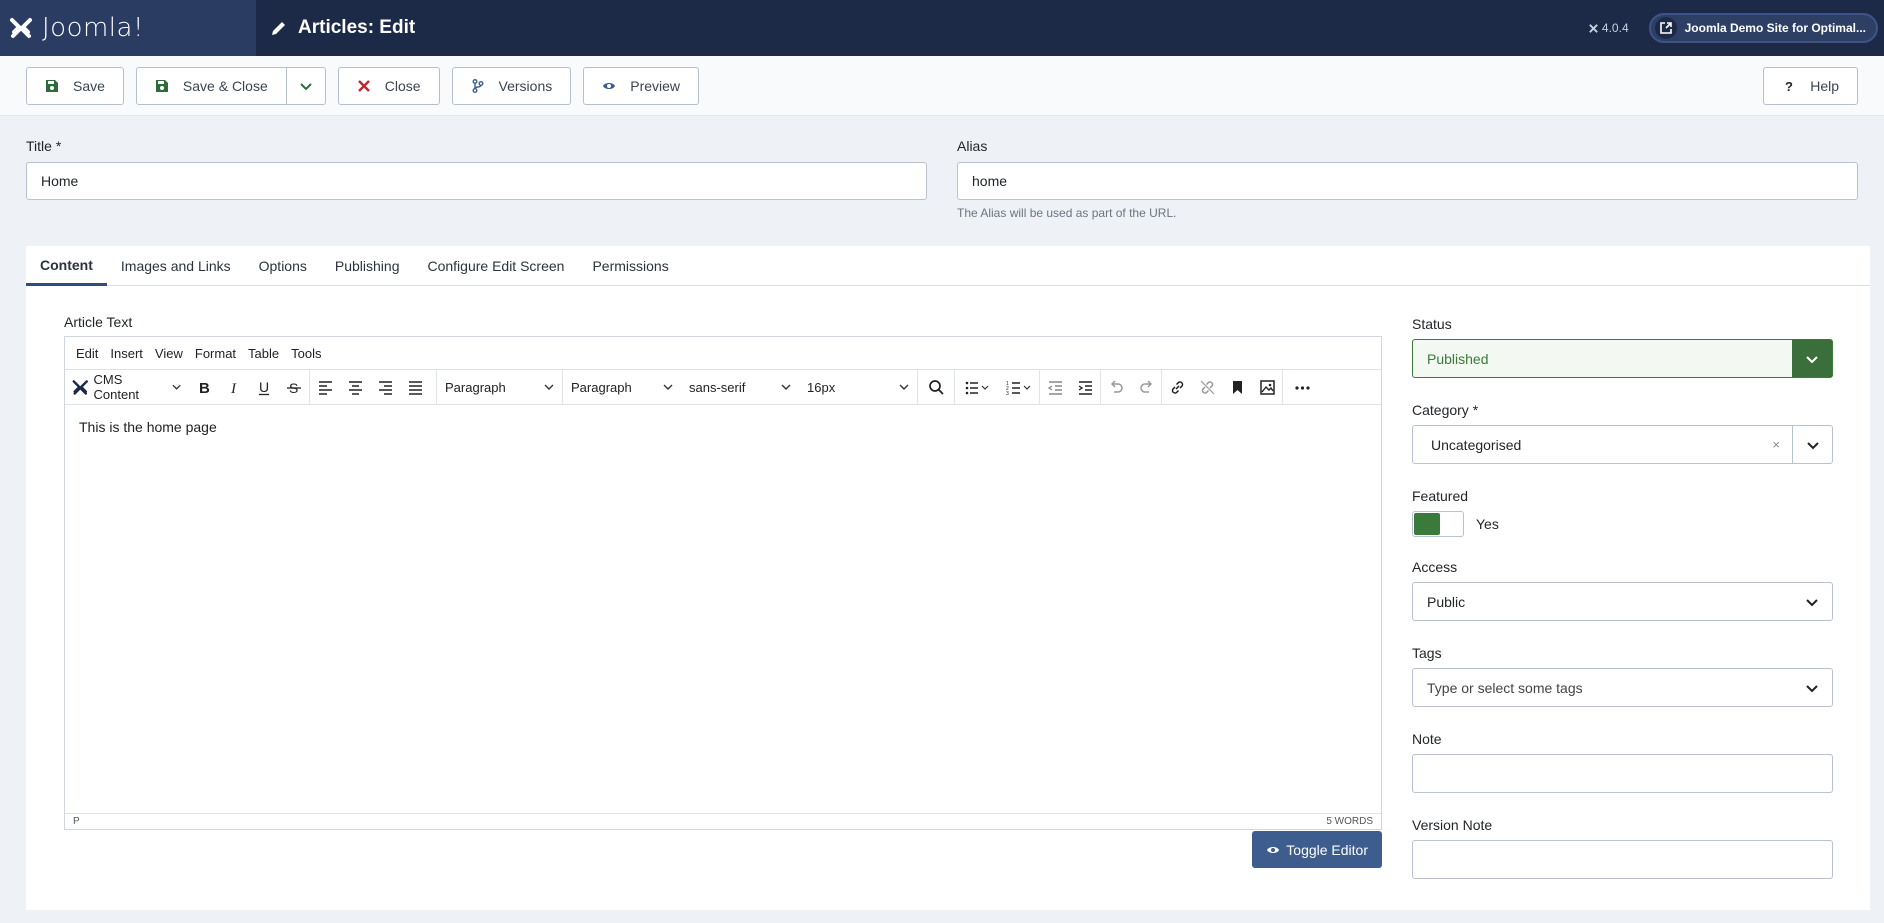 The width and height of the screenshot is (1884, 923). Describe the element at coordinates (1427, 653) in the screenshot. I see `tags-label: Tags` at that location.